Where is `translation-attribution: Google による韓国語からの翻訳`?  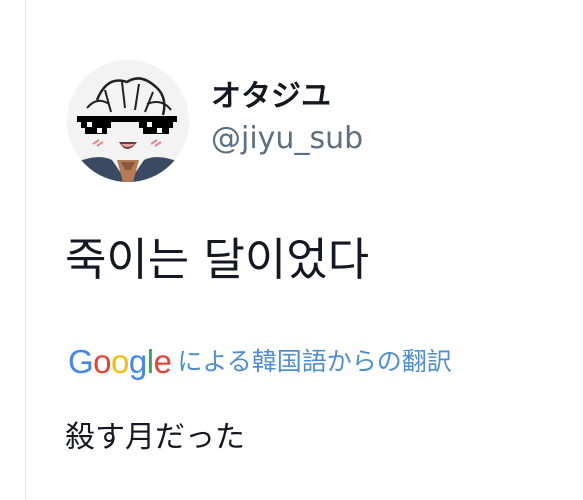 translation-attribution: Google による韓国語からの翻訳 is located at coordinates (260, 362).